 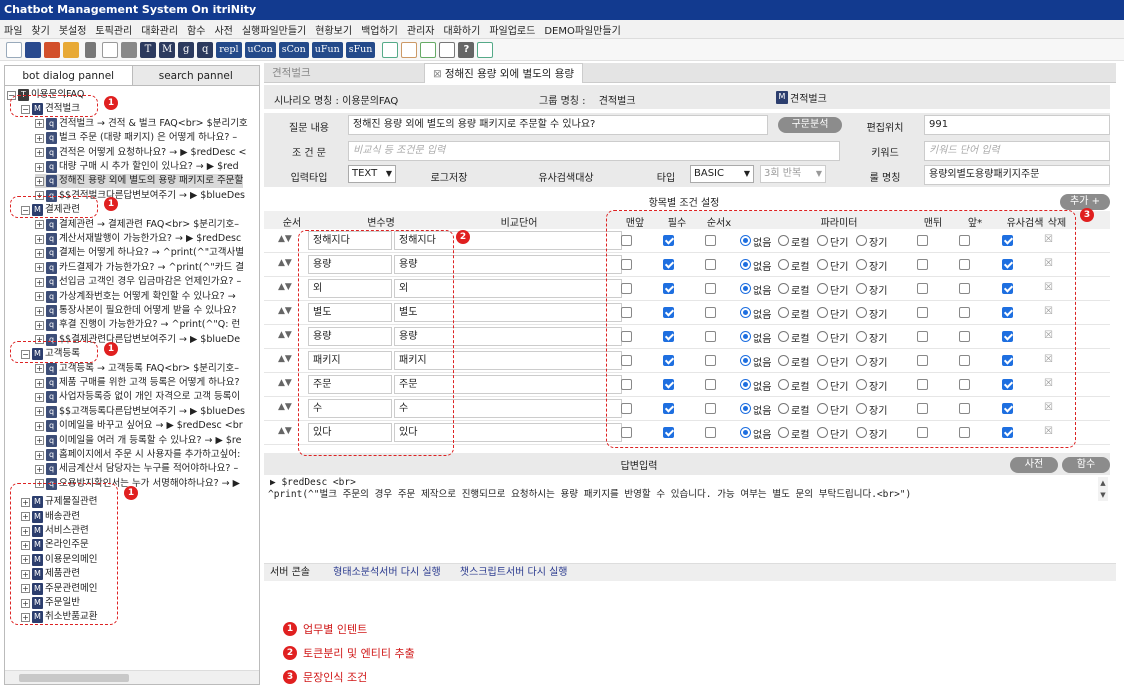 I want to click on tab-rule: ⊠ 정해진 용량 외에 별도의 용량, so click(x=504, y=73).